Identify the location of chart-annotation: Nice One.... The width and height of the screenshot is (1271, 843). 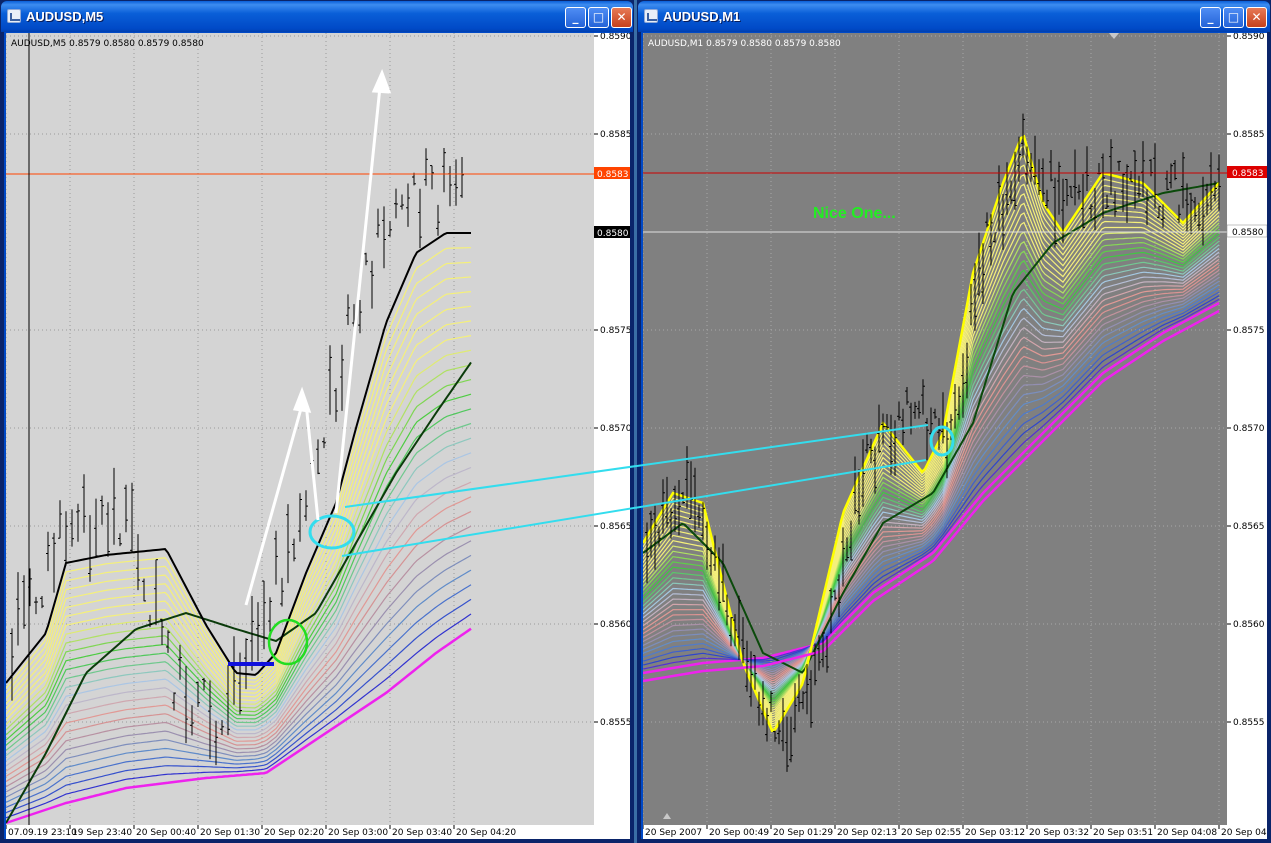
(854, 213).